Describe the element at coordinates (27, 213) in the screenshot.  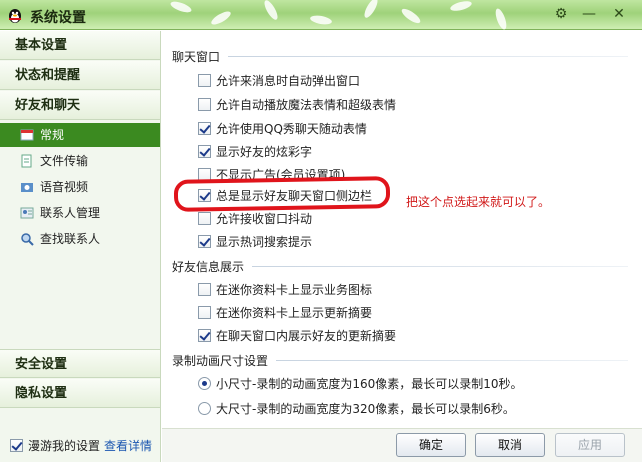
I see `contacts-icon` at that location.